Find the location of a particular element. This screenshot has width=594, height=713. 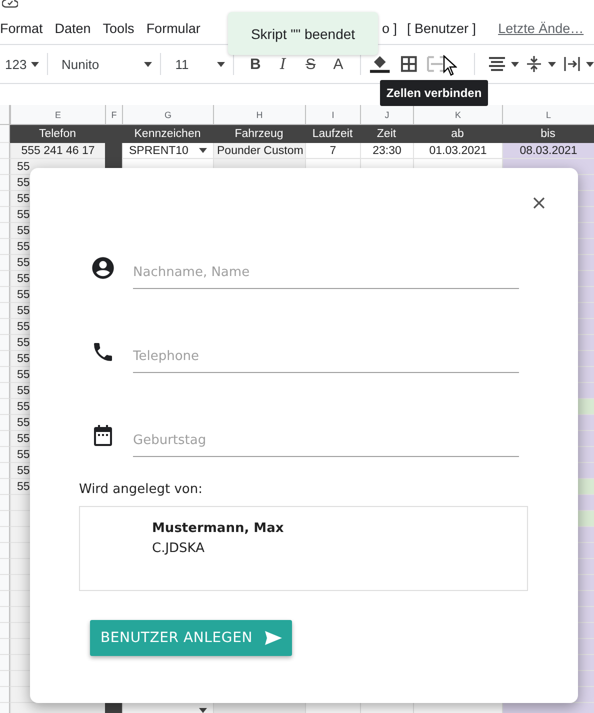

header-cell-text: Laufzeit is located at coordinates (332, 134).